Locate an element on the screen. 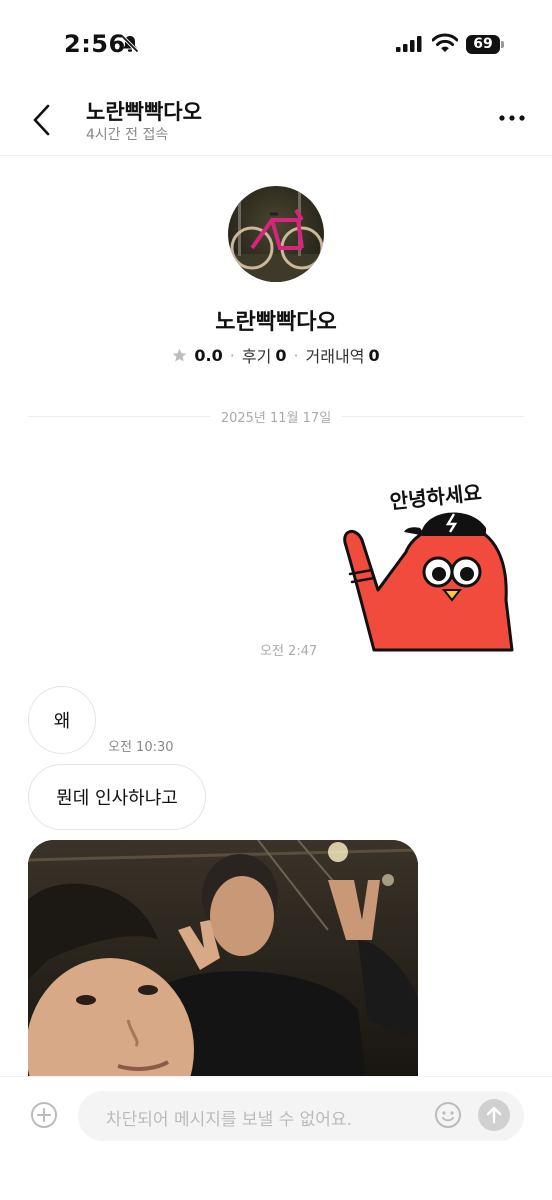 This screenshot has width=552, height=1200. avatar is located at coordinates (276, 234).